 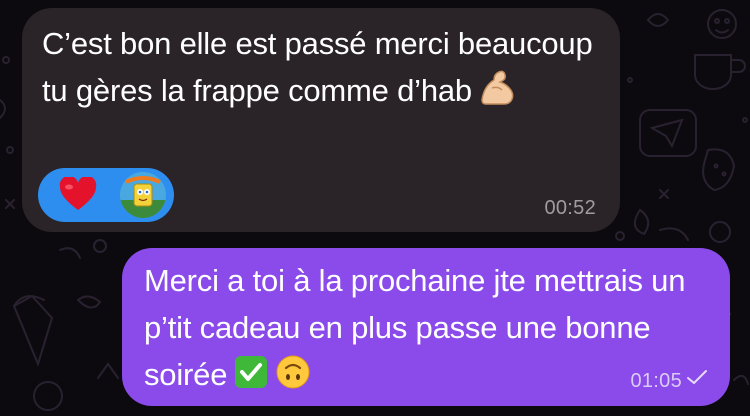 What do you see at coordinates (668, 133) in the screenshot?
I see `wallpaper-plane-icon` at bounding box center [668, 133].